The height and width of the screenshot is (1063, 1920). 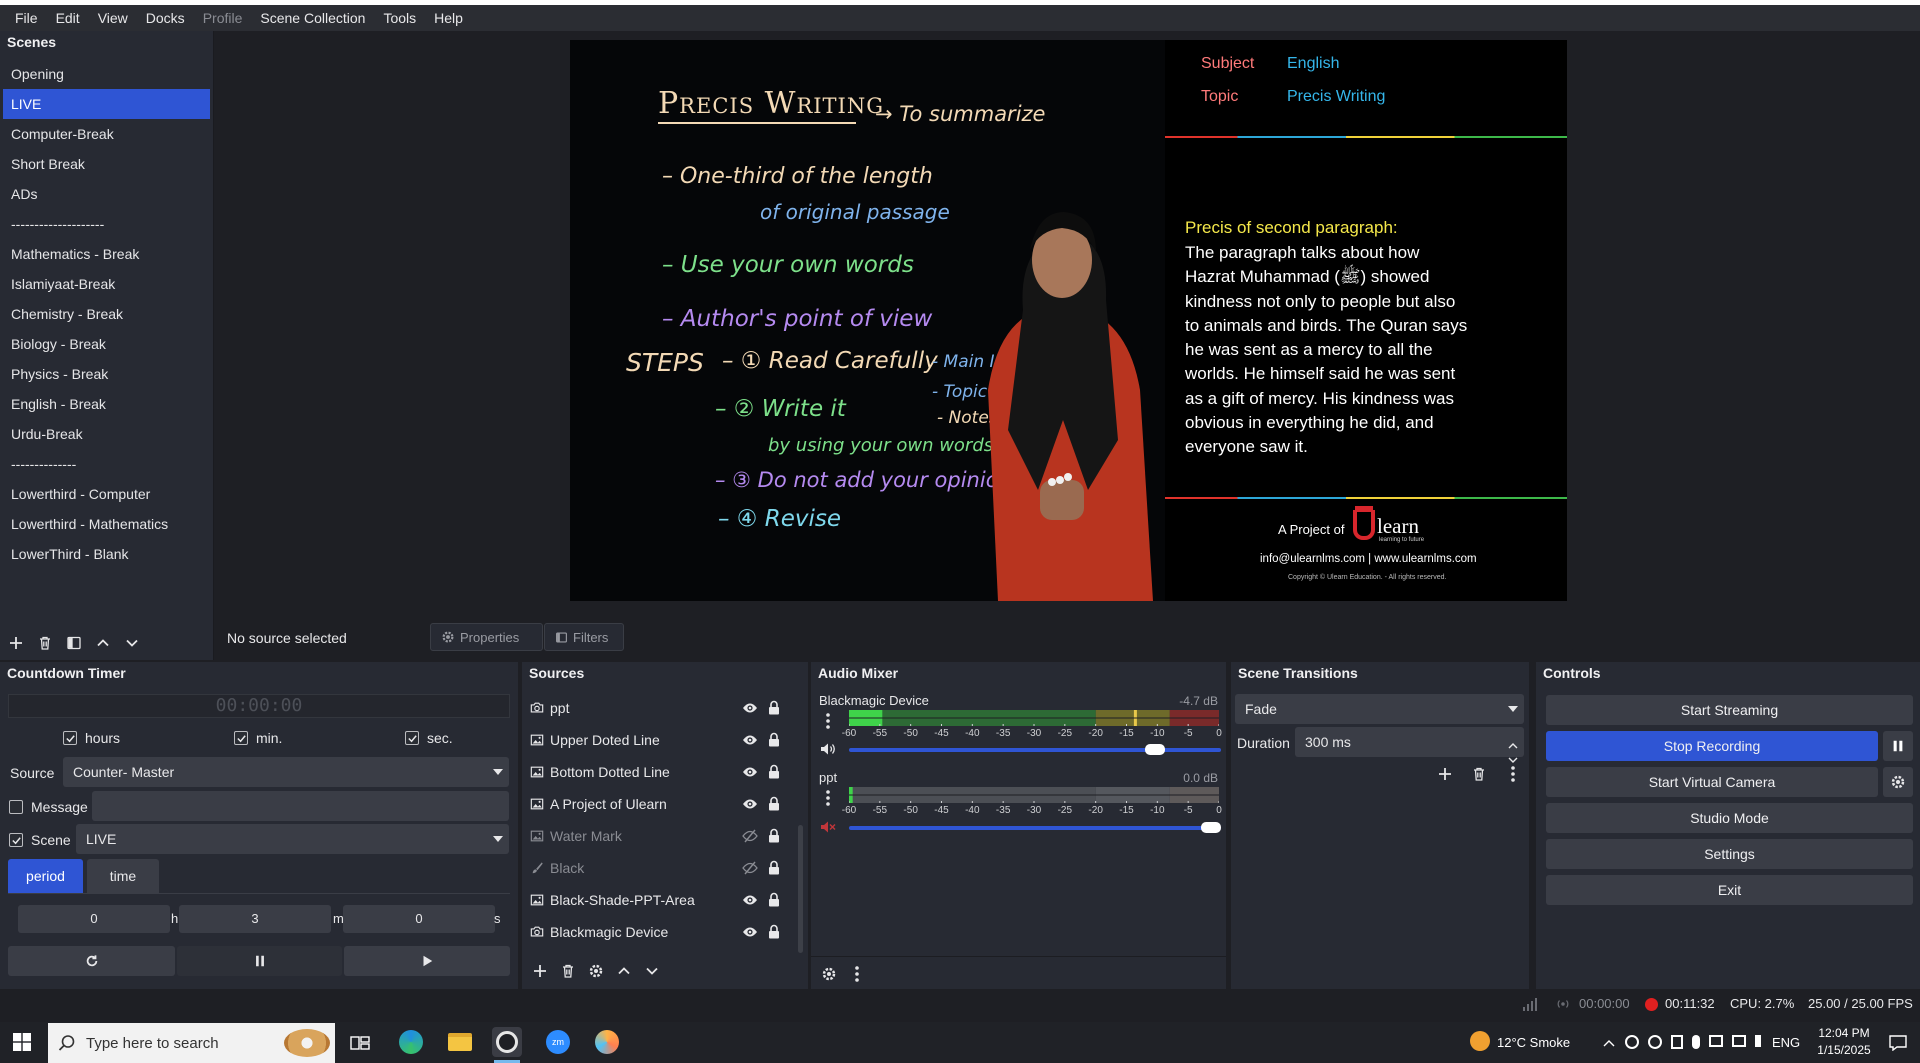 What do you see at coordinates (661, 868) in the screenshot?
I see `source-item: Black` at bounding box center [661, 868].